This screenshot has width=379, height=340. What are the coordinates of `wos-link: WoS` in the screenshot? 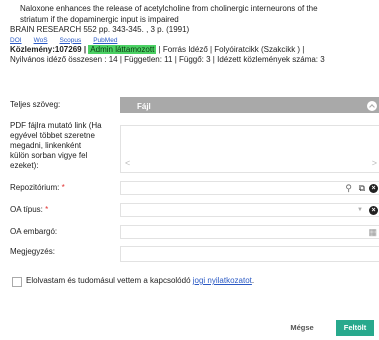 It's located at (41, 40).